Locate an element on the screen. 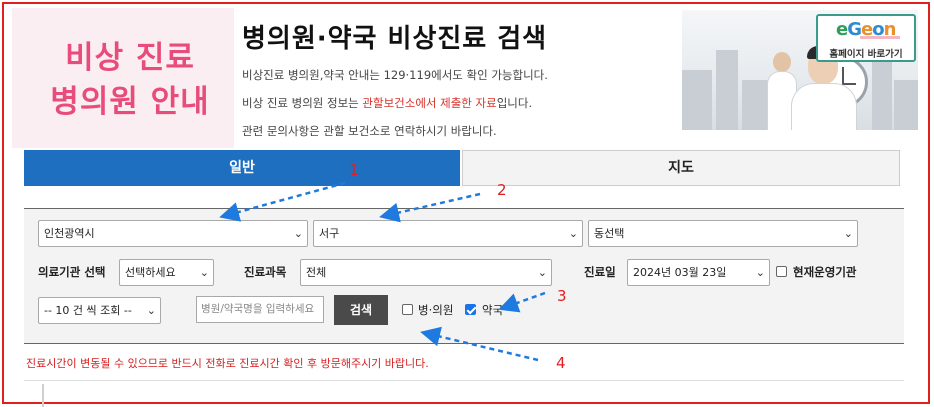 This screenshot has height=407, width=934. annotation-number-2: 2 is located at coordinates (502, 190).